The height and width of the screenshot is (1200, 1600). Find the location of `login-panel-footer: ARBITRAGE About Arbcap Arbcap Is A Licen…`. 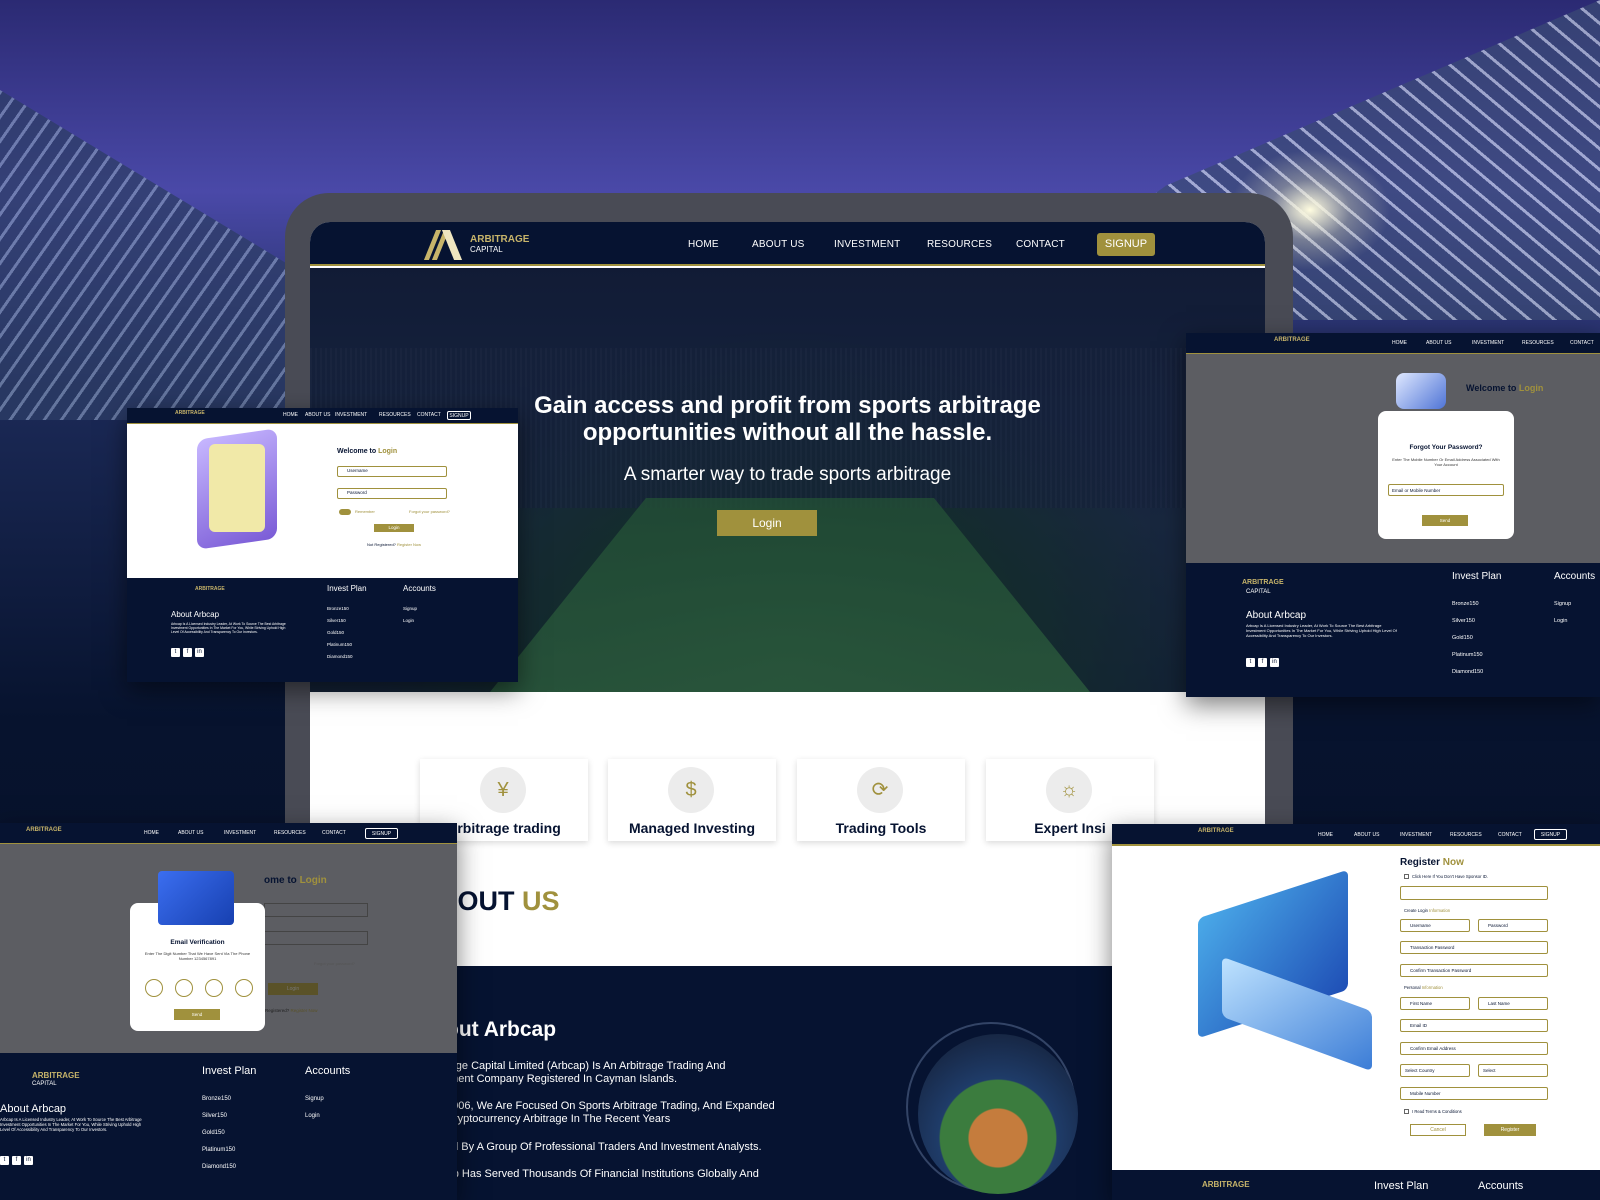

login-panel-footer: ARBITRAGE About Arbcap Arbcap Is A Licen… is located at coordinates (322, 630).